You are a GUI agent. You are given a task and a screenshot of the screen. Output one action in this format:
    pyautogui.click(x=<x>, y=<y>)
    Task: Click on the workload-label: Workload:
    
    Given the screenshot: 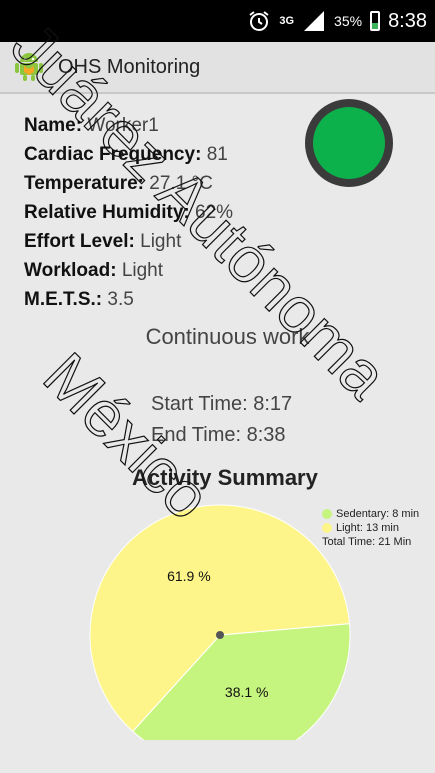 What is the action you would take?
    pyautogui.click(x=70, y=270)
    